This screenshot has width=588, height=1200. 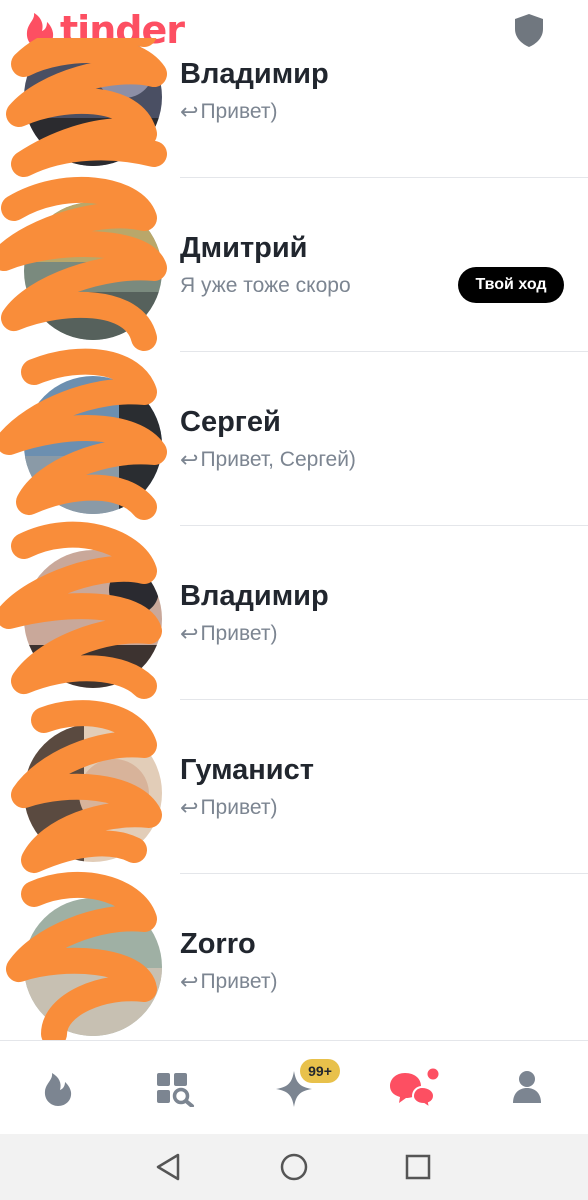 I want to click on tab-gold: 99+, so click(x=292, y=1088).